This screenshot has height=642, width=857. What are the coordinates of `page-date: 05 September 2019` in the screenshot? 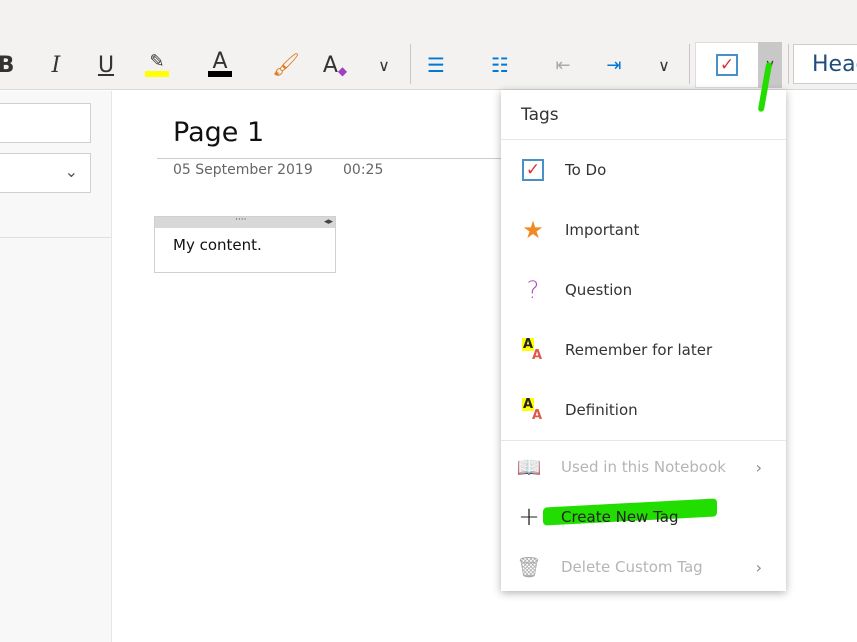 It's located at (243, 170).